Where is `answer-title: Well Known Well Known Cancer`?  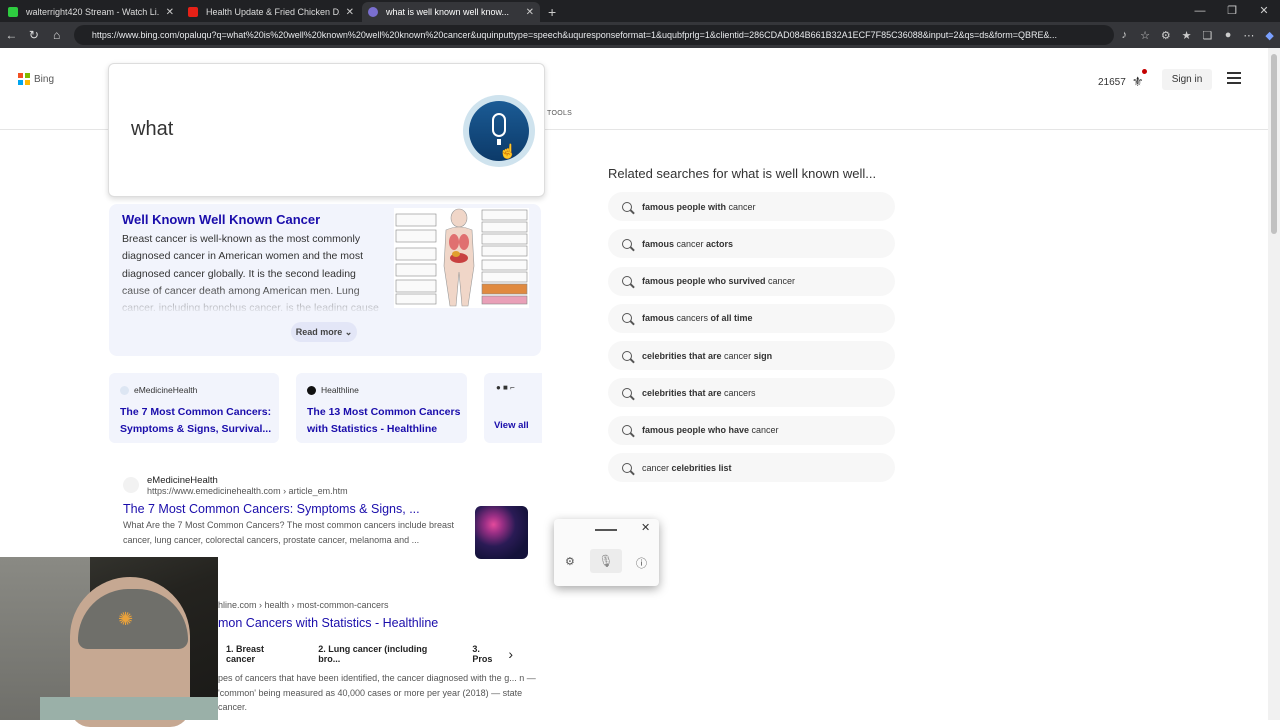
answer-title: Well Known Well Known Cancer is located at coordinates (221, 219).